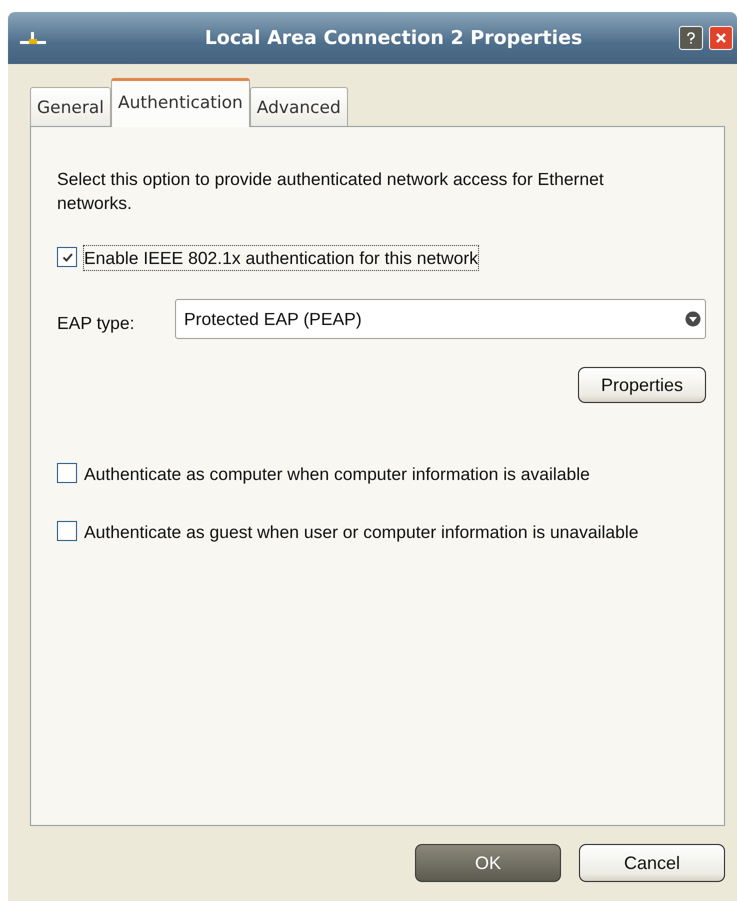  What do you see at coordinates (693, 319) in the screenshot?
I see `caret-icon` at bounding box center [693, 319].